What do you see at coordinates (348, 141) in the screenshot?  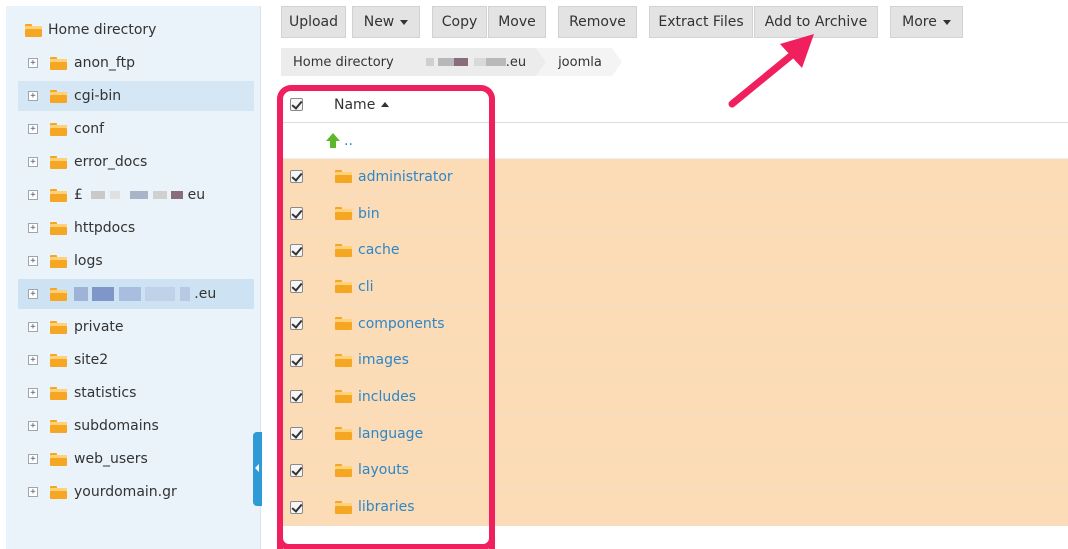 I see `parent-directory-link: ..` at bounding box center [348, 141].